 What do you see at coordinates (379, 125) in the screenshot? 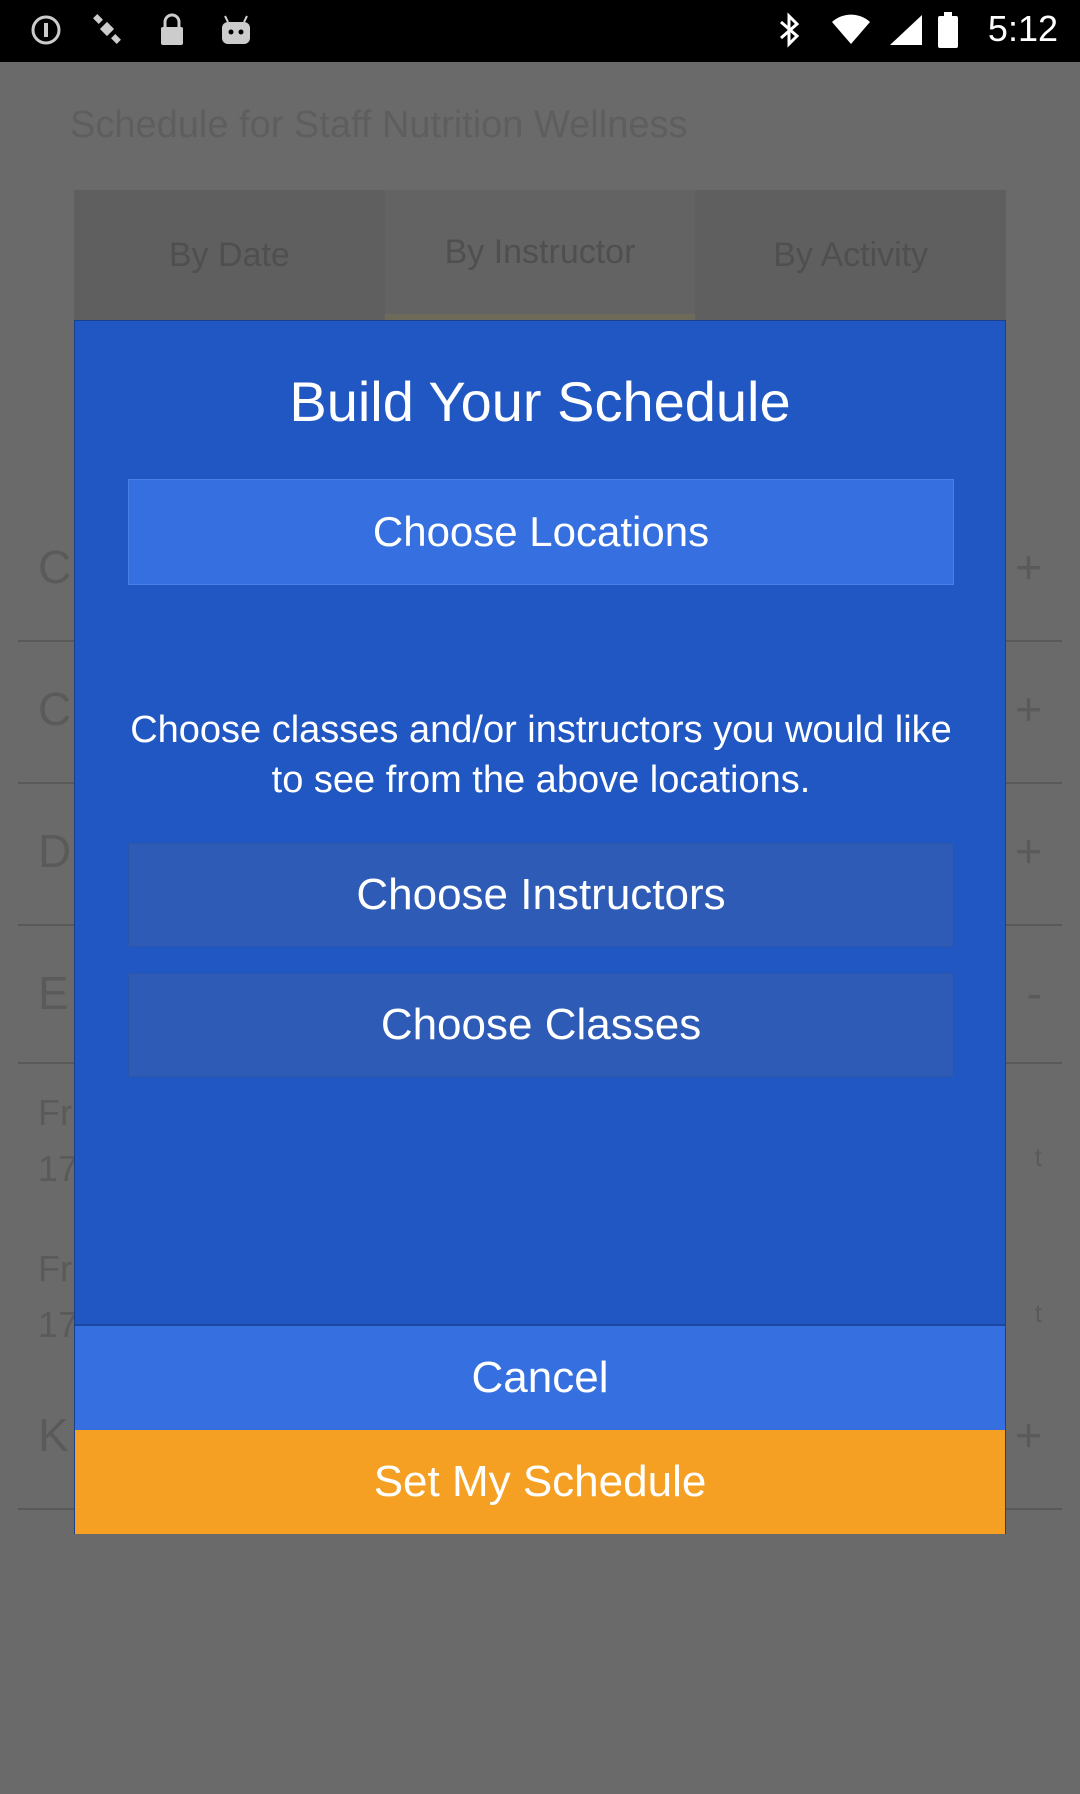
I see `background-header: Schedule for Staff Nutrition Wellness` at bounding box center [379, 125].